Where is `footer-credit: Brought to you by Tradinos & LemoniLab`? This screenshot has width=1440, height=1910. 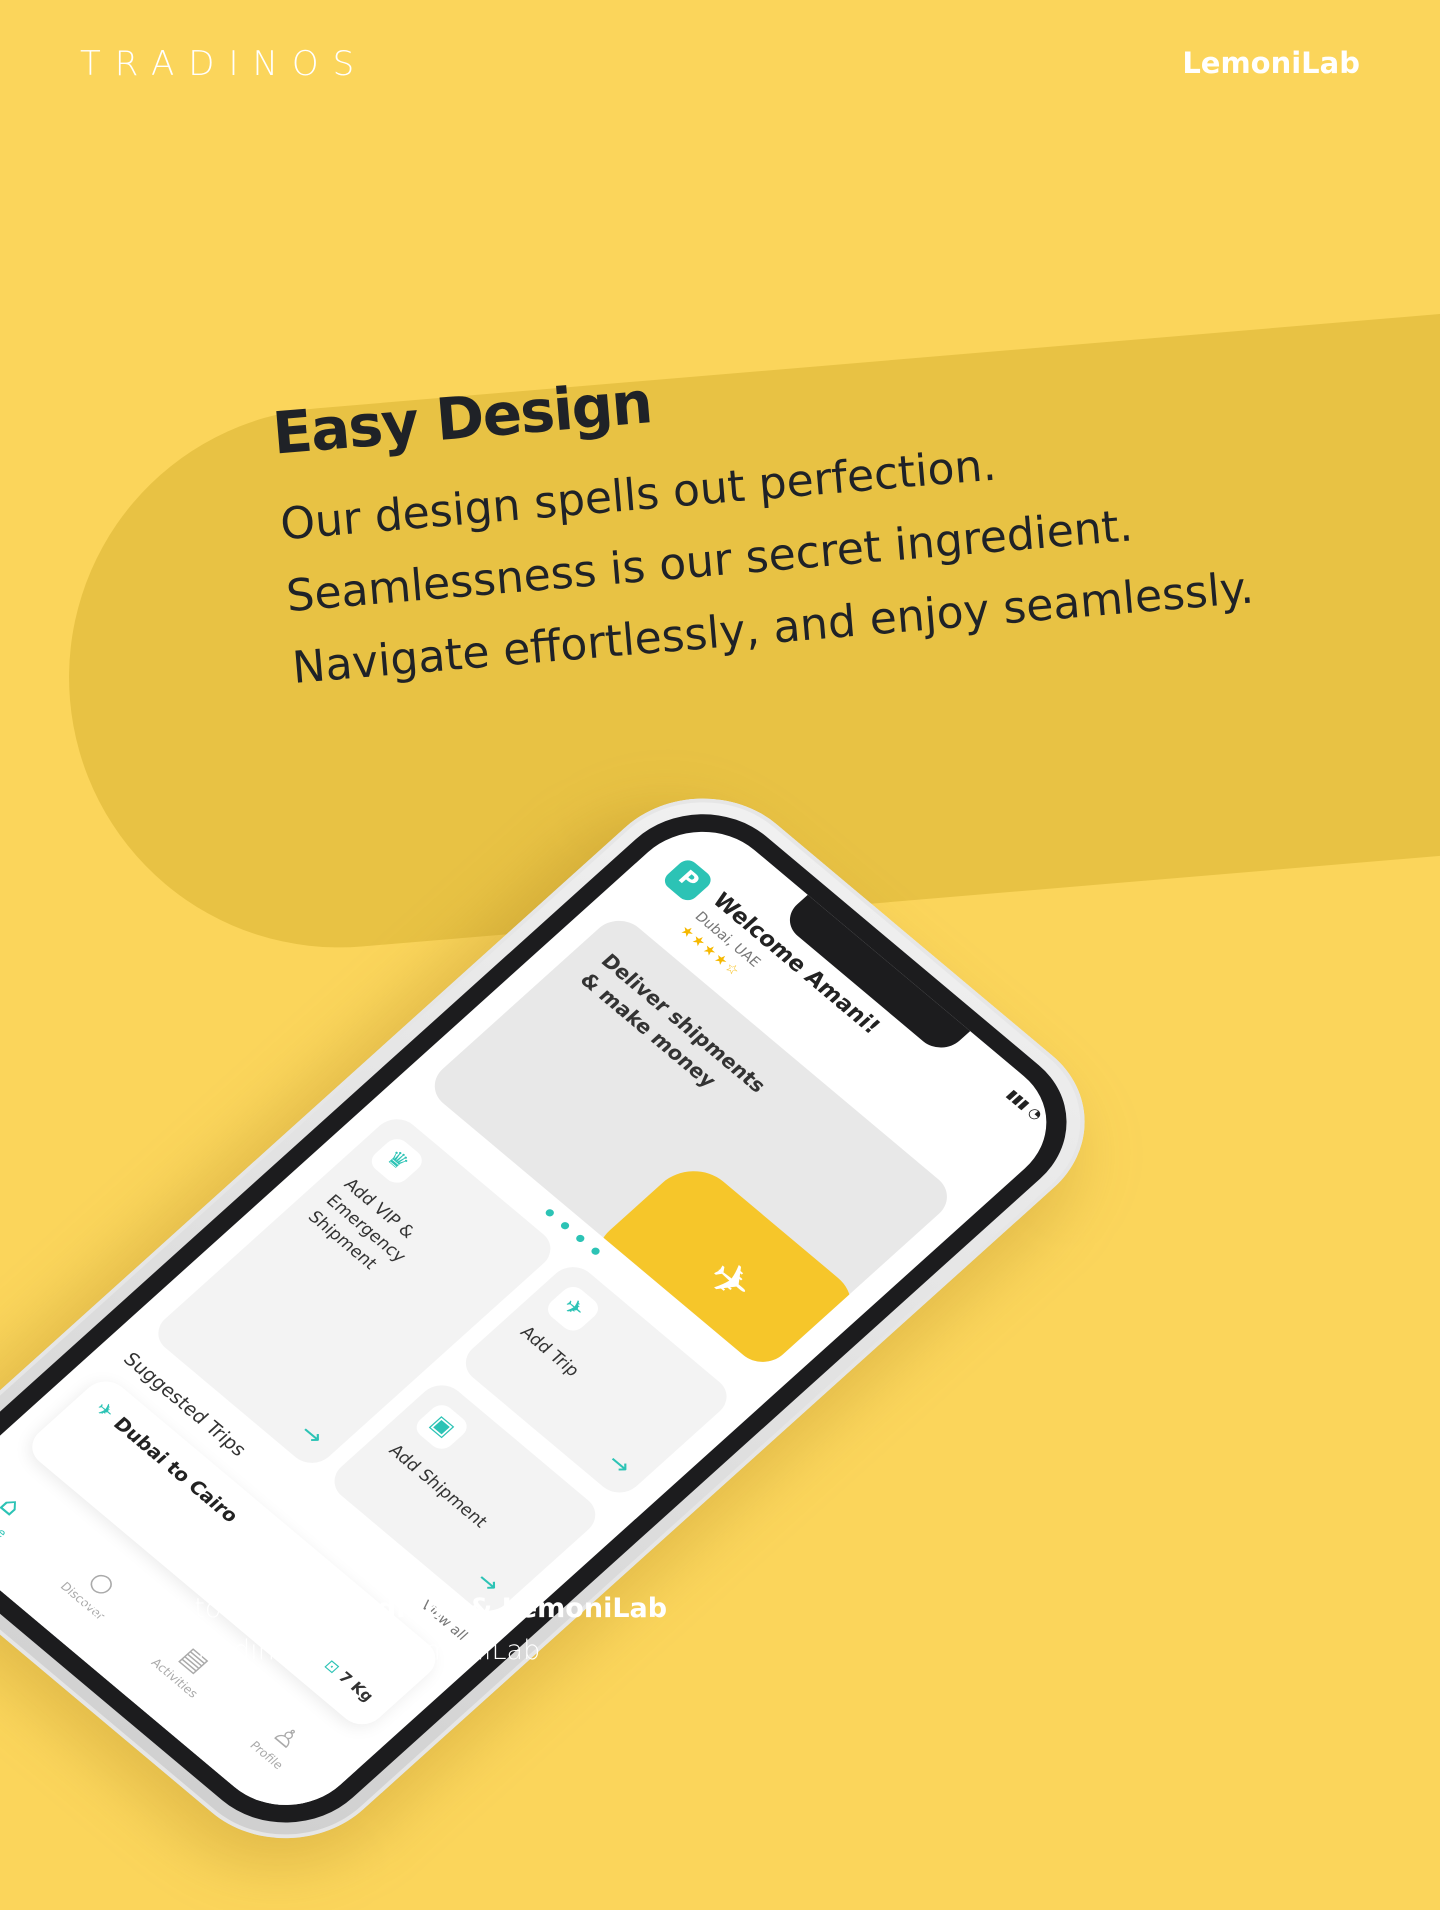 footer-credit: Brought to you by Tradinos & LemoniLab is located at coordinates (373, 1609).